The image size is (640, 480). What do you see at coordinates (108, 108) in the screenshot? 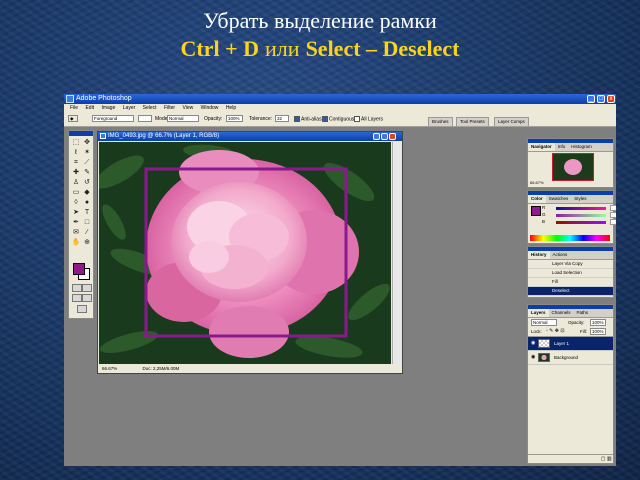
I see `menu-image: Image` at bounding box center [108, 108].